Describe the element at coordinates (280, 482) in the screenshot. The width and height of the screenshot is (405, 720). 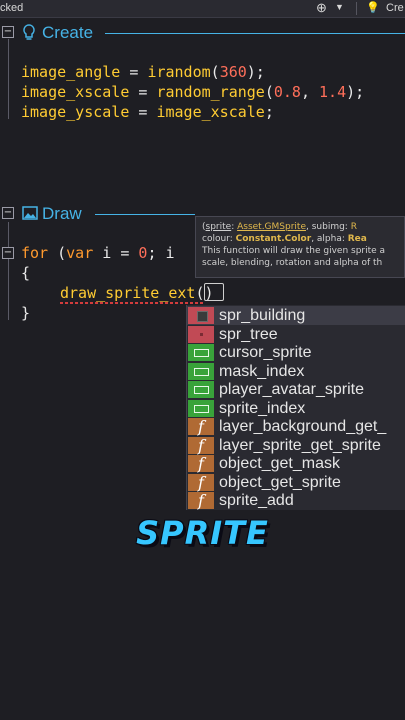
I see `autocomplete-item-label: object_get_sprite` at that location.